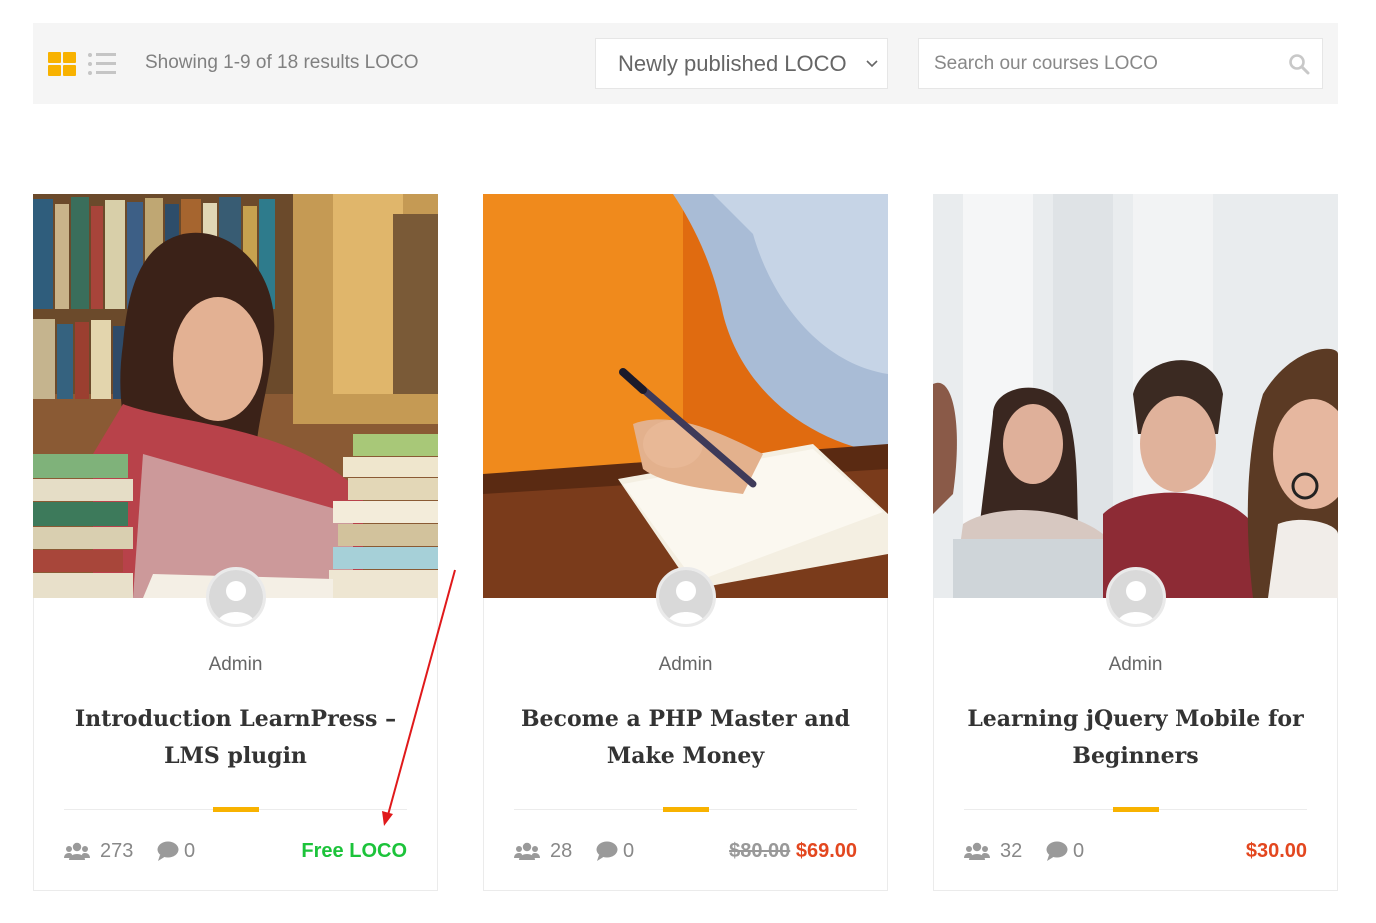 The height and width of the screenshot is (923, 1376). What do you see at coordinates (235, 738) in the screenshot?
I see `course-title: Introduction LearnPress – LMS plugin` at bounding box center [235, 738].